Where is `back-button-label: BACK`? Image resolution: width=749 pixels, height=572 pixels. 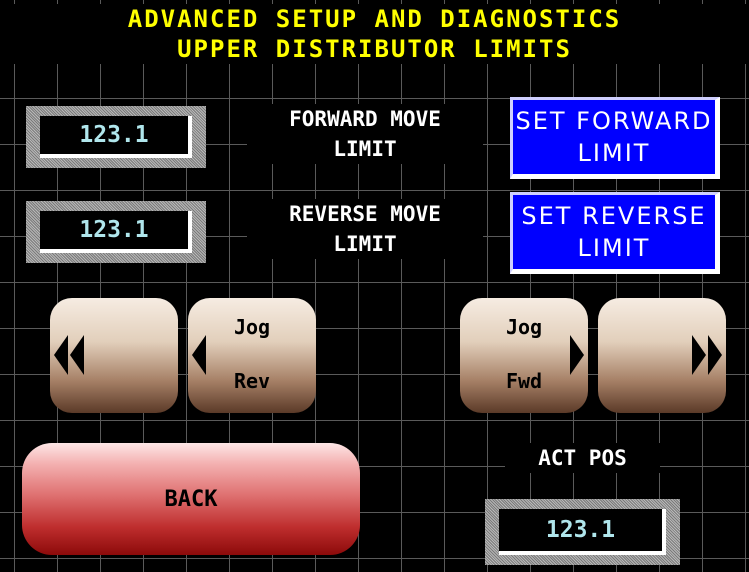
back-button-label: BACK is located at coordinates (191, 499).